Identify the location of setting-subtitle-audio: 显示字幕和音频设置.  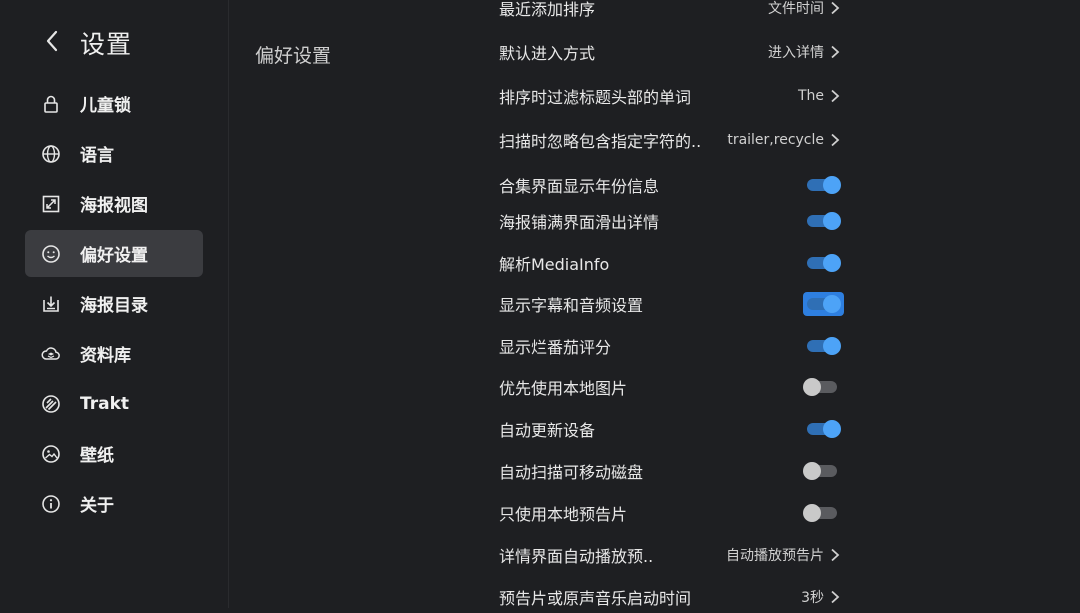
(671, 304).